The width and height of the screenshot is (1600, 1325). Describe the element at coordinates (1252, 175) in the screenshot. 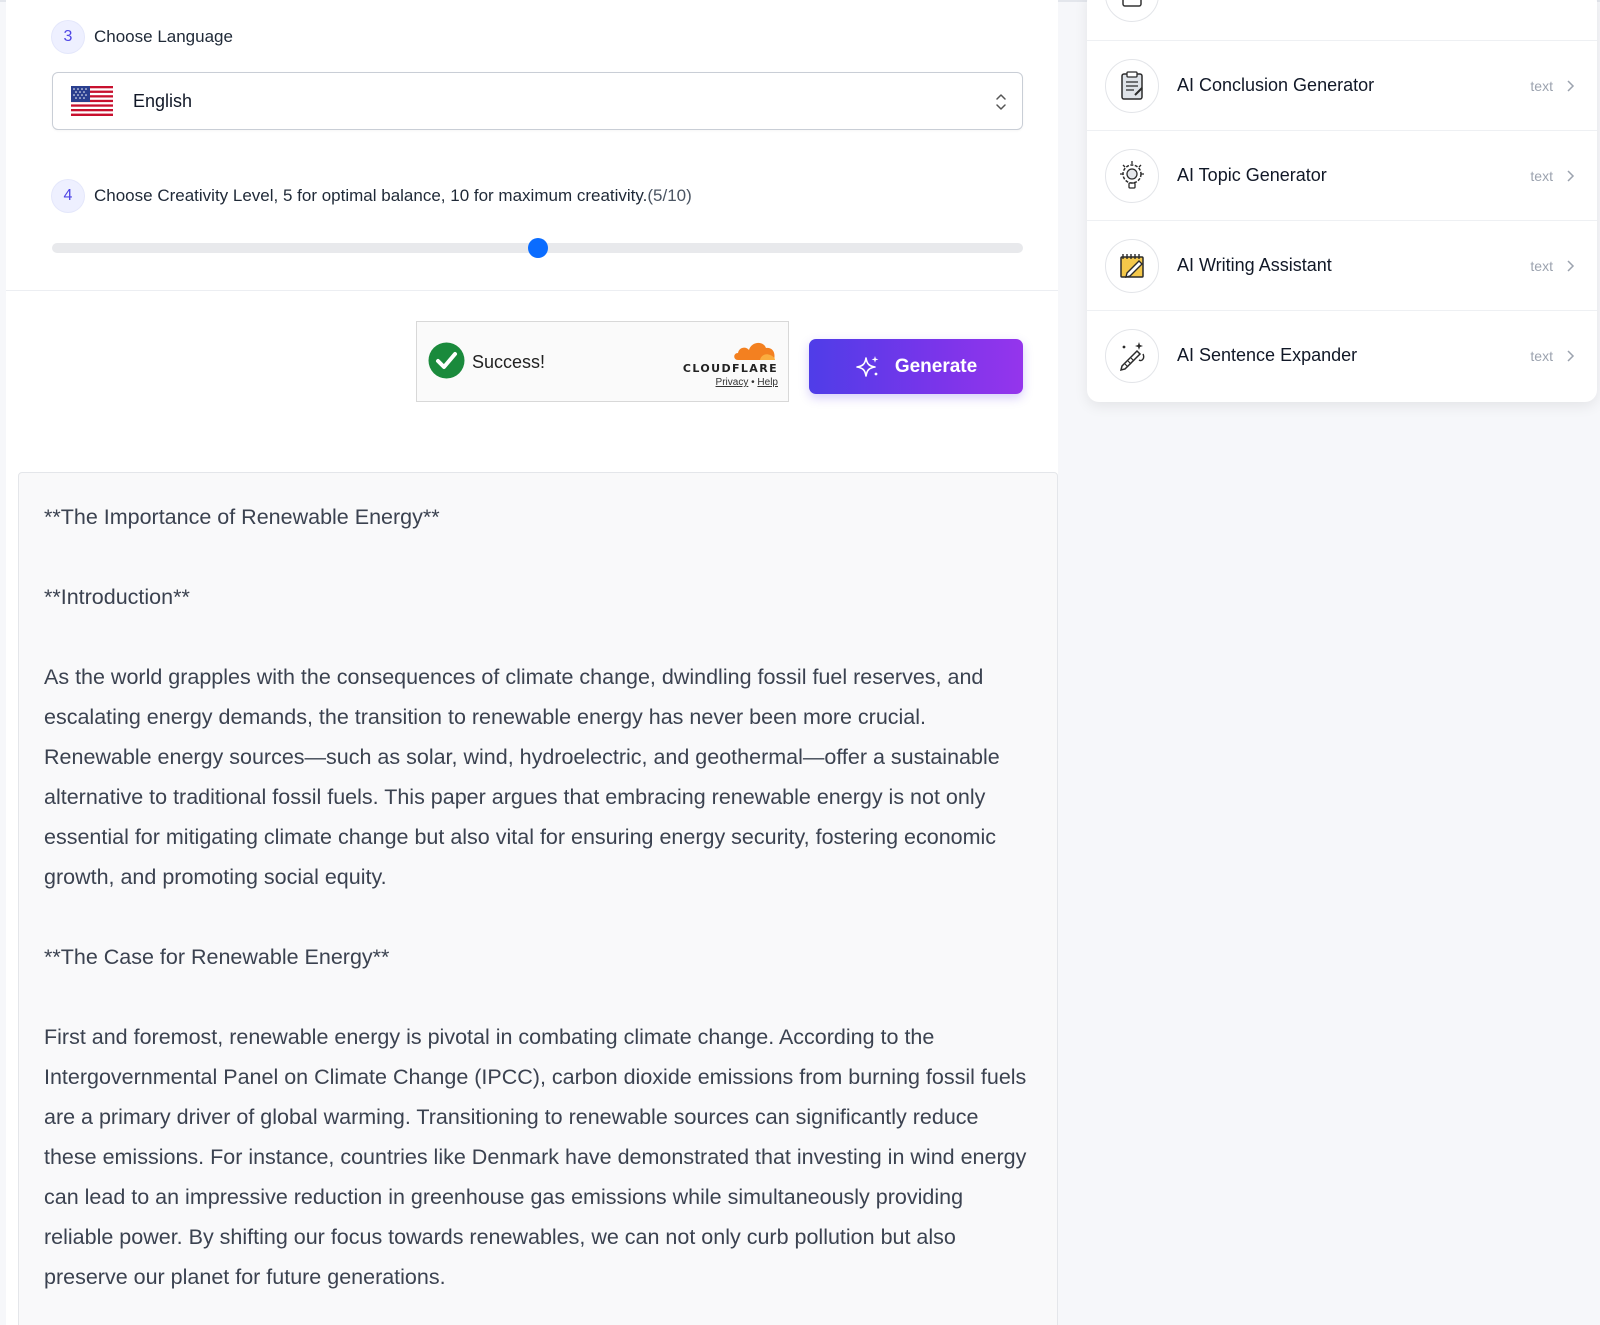

I see `tool-name: AI Topic Generator` at that location.